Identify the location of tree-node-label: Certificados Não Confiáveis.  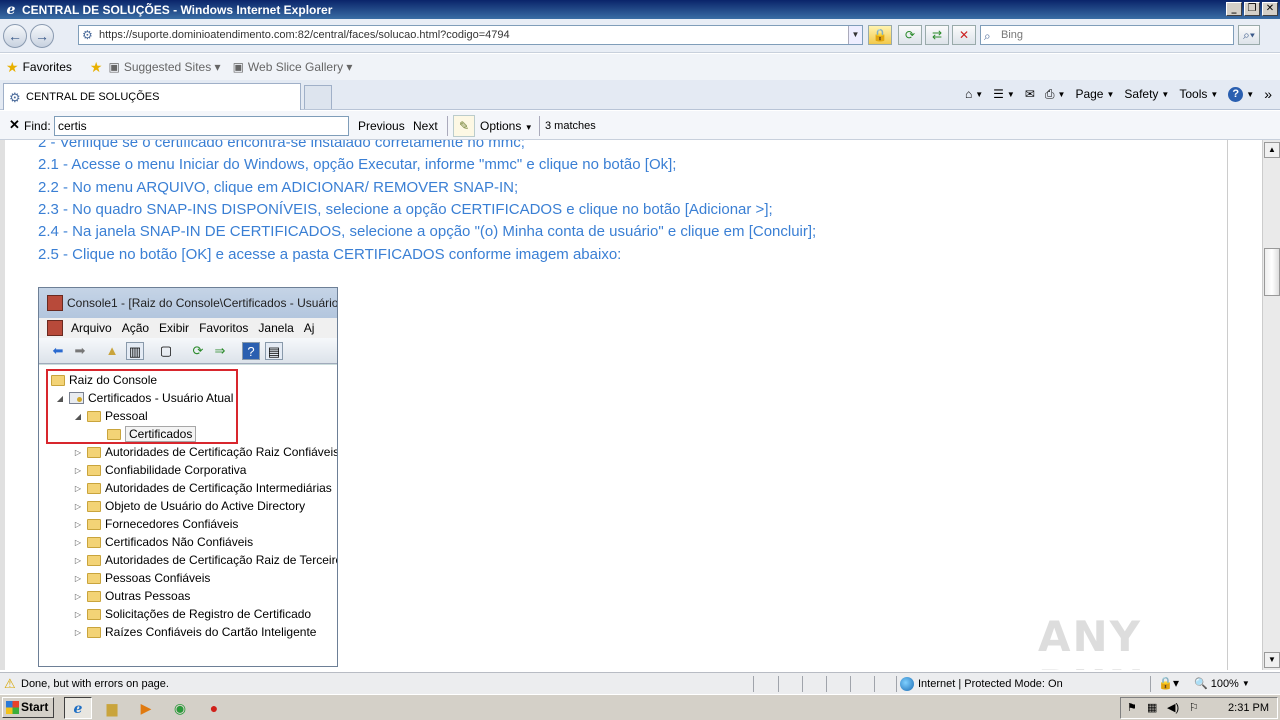
(179, 542).